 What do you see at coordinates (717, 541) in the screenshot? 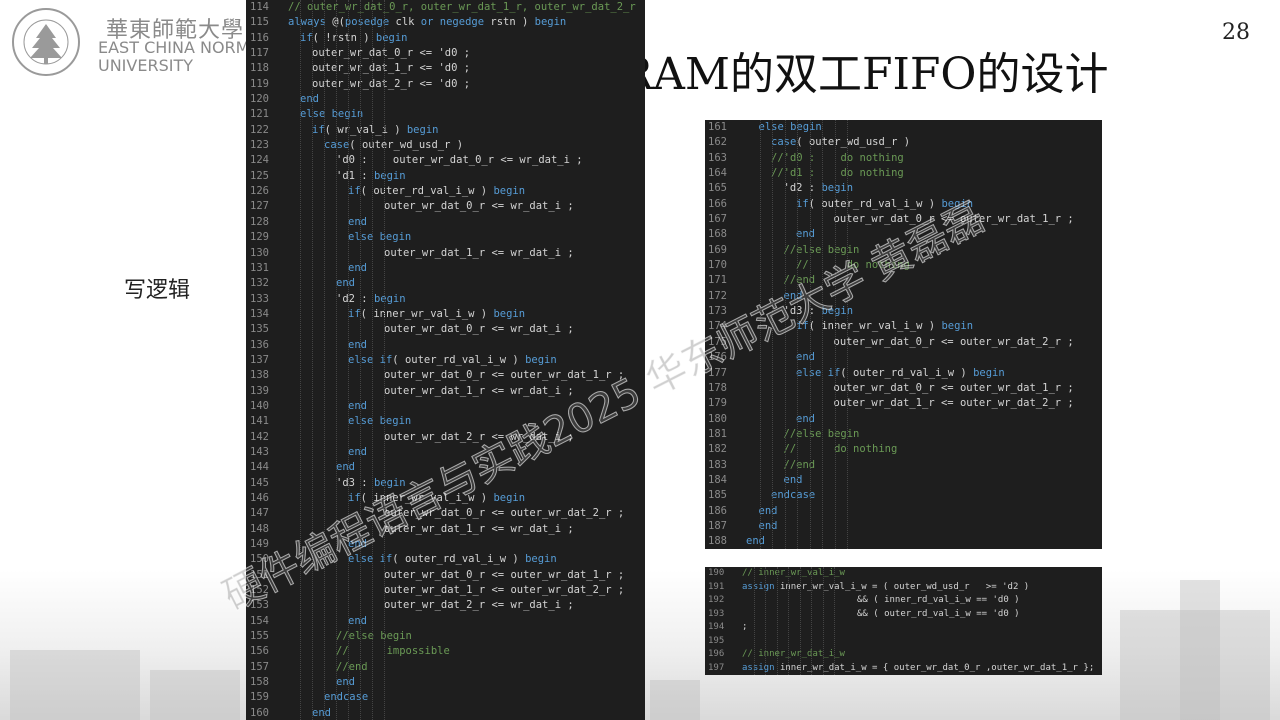
I see `line-number: 188` at bounding box center [717, 541].